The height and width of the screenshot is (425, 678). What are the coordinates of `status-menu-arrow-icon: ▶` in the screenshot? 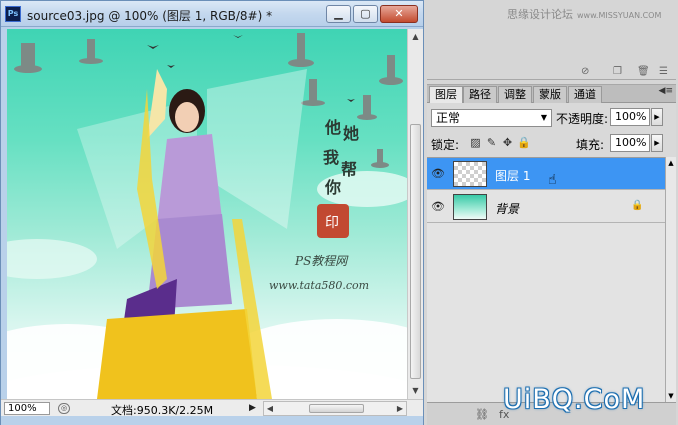 It's located at (252, 408).